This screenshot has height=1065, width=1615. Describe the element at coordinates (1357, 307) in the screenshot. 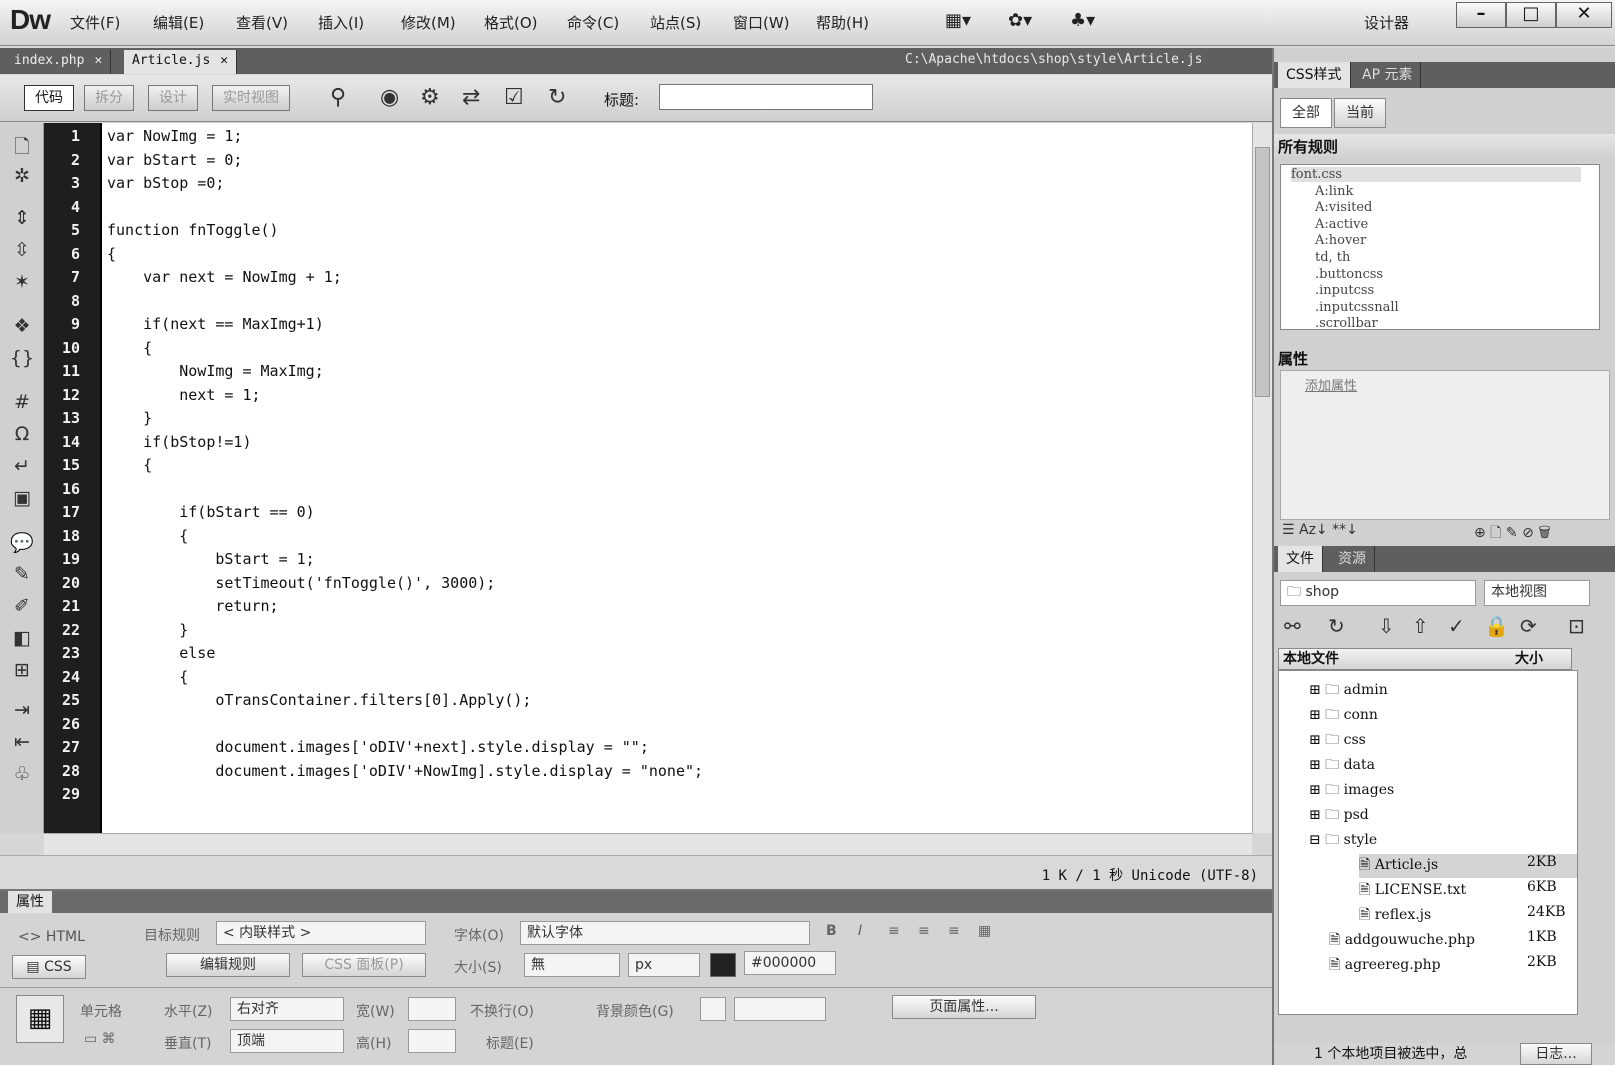

I see `css-rule-item: .inputcssnall` at that location.